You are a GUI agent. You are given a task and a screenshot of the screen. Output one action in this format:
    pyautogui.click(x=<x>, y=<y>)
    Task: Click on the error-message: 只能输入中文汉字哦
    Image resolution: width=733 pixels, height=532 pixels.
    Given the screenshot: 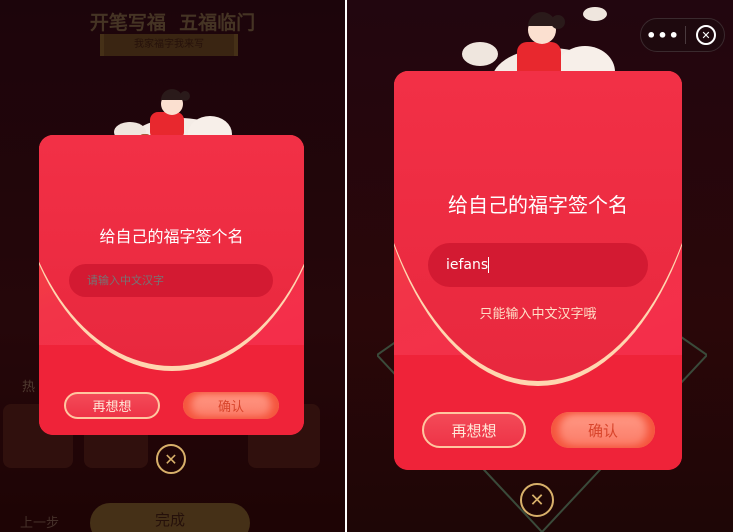 What is the action you would take?
    pyautogui.click(x=538, y=314)
    